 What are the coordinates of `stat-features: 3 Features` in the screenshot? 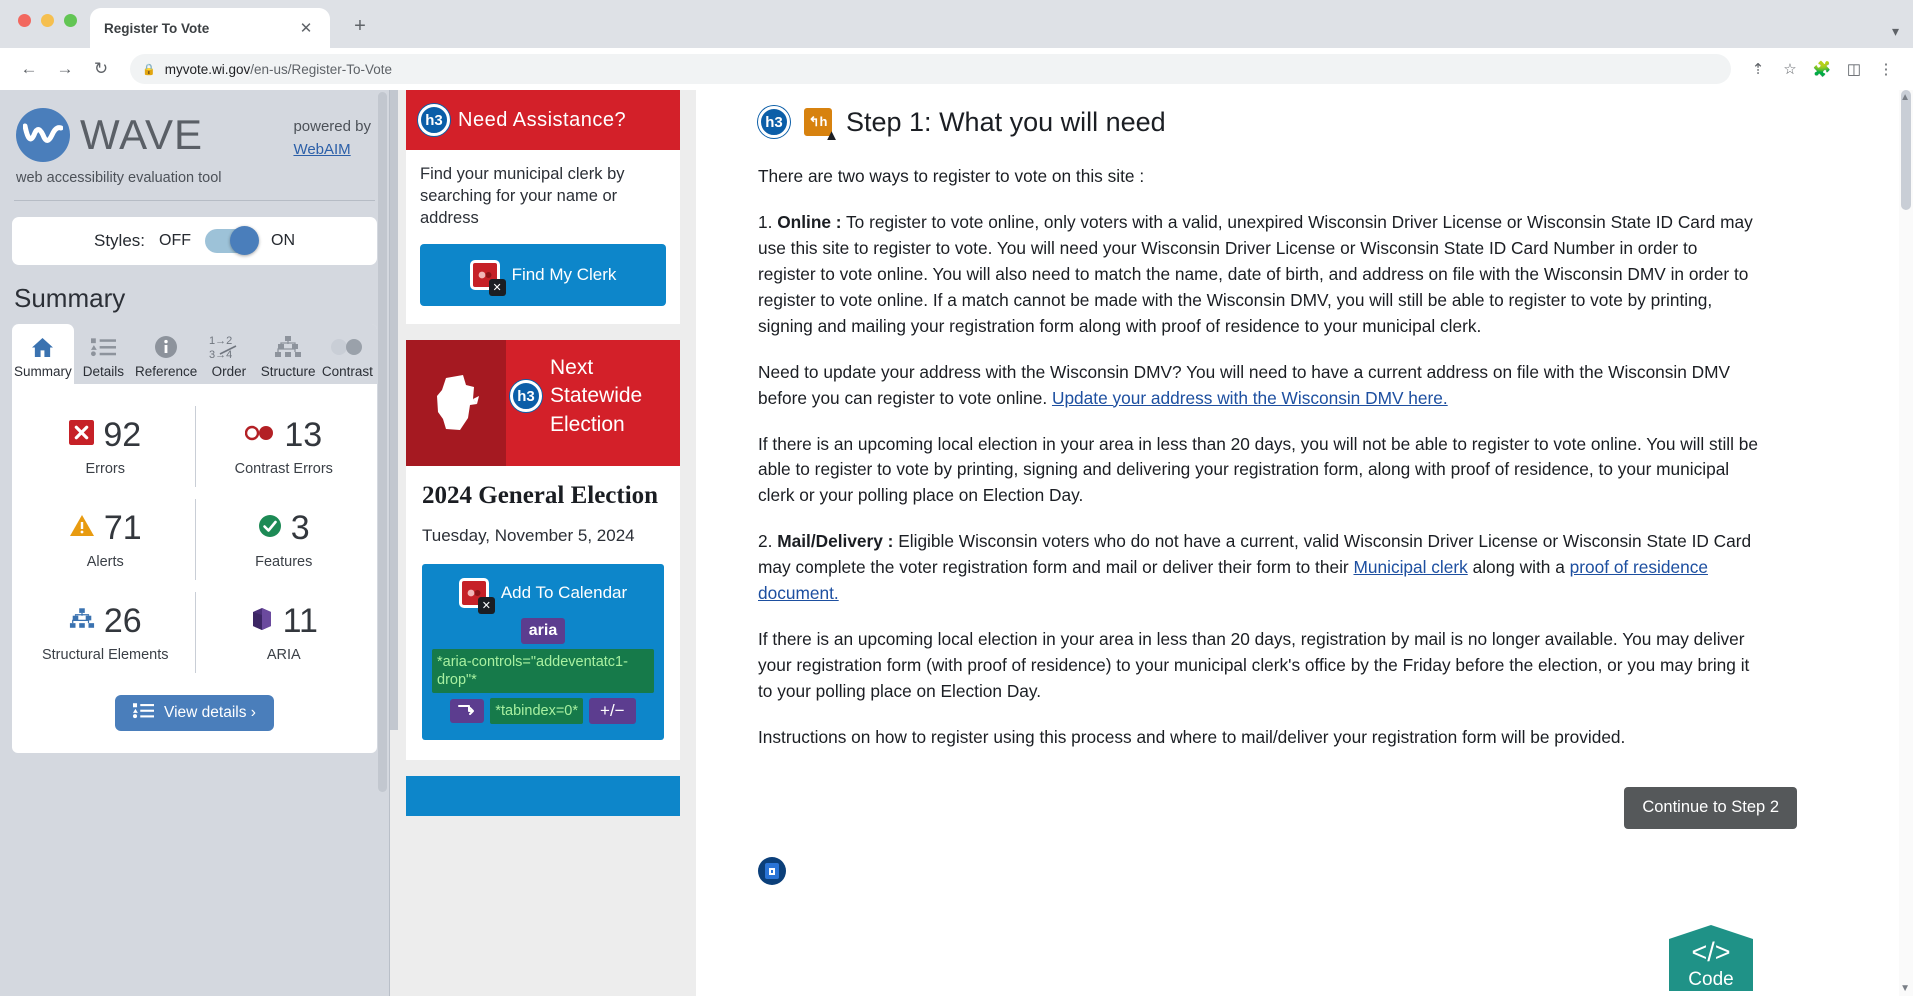 It's located at (284, 539).